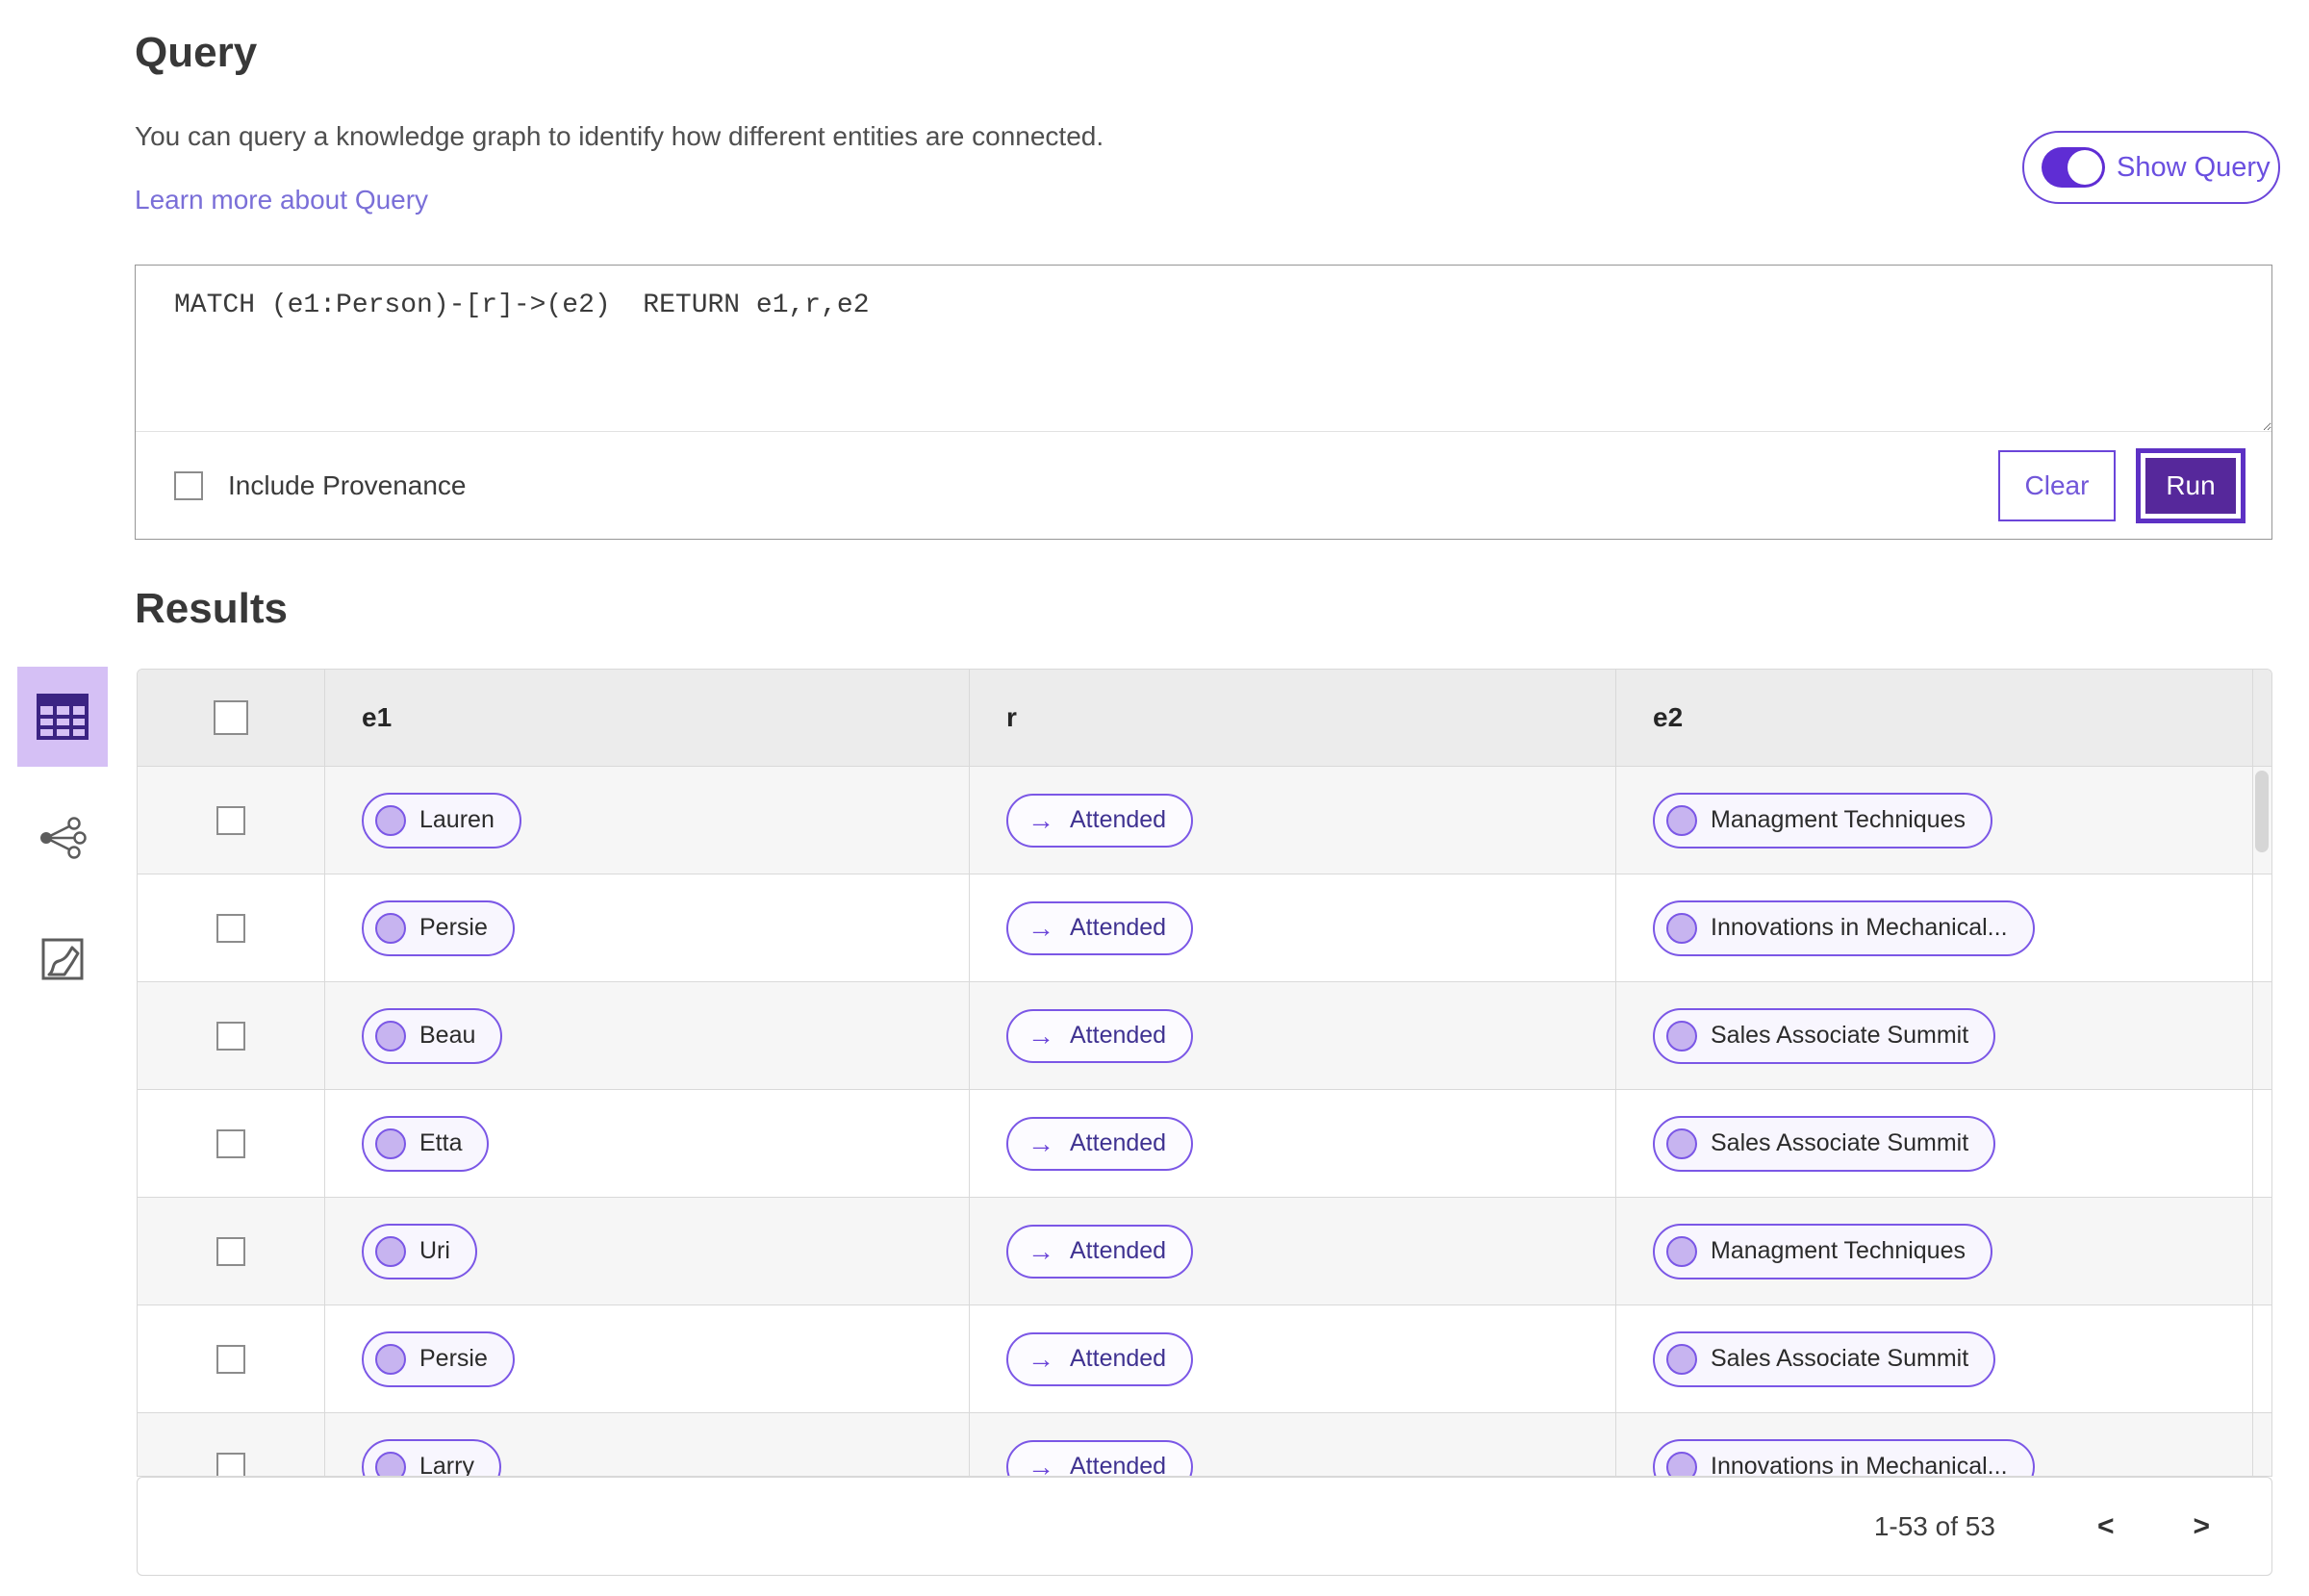 Image resolution: width=2309 pixels, height=1596 pixels. I want to click on table-view-button, so click(62, 717).